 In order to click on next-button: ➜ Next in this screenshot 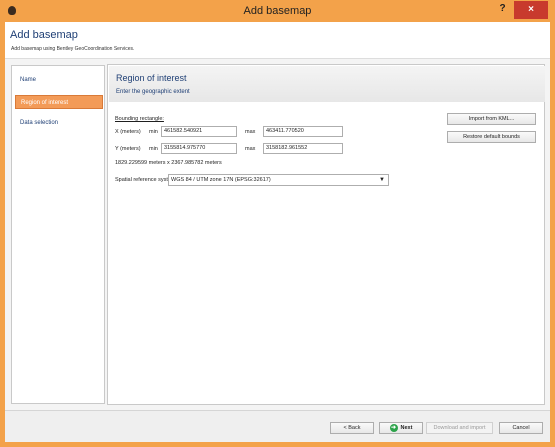, I will do `click(401, 428)`.